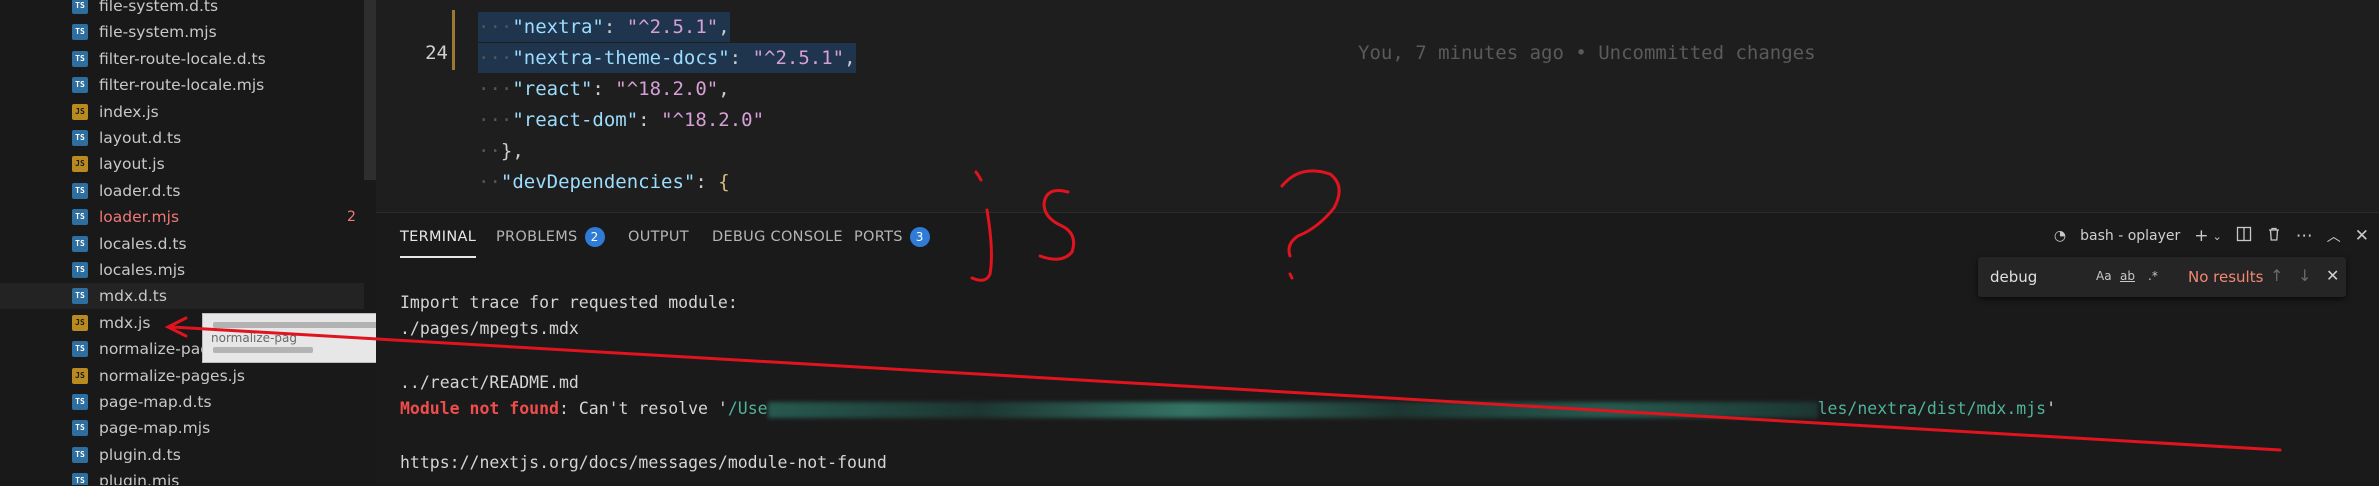 The height and width of the screenshot is (486, 2379). Describe the element at coordinates (2127, 276) in the screenshot. I see `match-word-toggle: ab` at that location.